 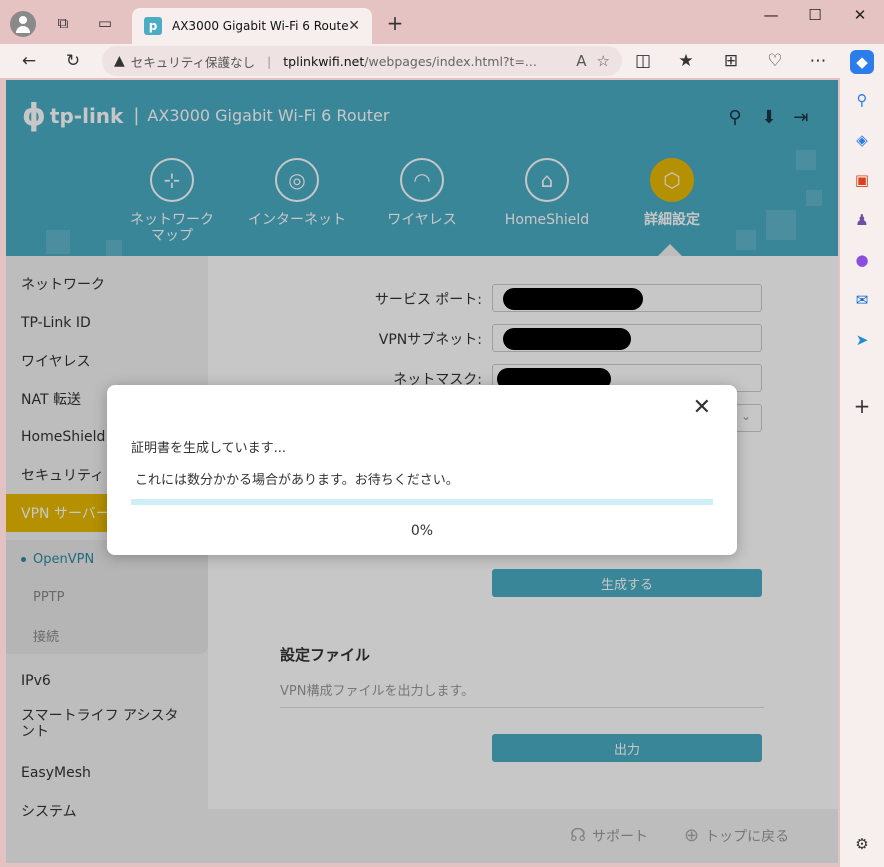 What do you see at coordinates (775, 61) in the screenshot?
I see `browser-essentials-icon: ♡` at bounding box center [775, 61].